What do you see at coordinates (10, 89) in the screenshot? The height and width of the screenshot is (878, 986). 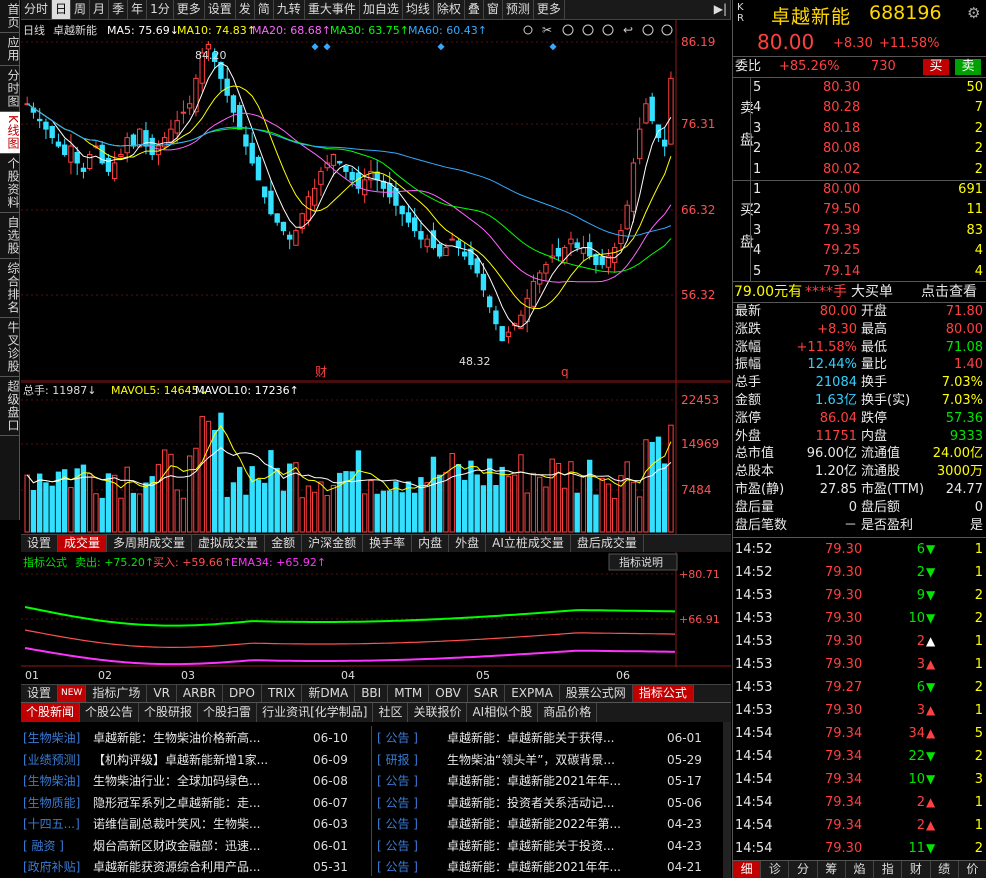 I see `left-tab-2: 分时图` at bounding box center [10, 89].